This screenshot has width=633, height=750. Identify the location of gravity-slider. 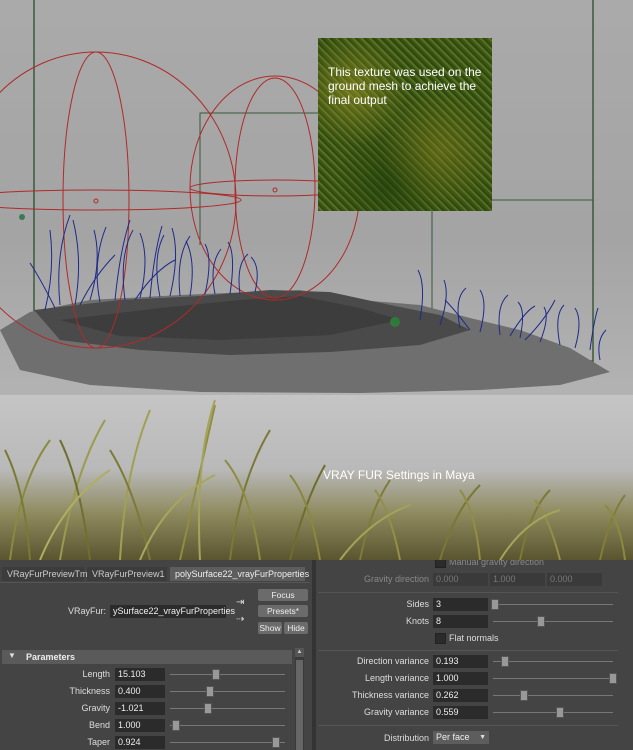
(227, 708).